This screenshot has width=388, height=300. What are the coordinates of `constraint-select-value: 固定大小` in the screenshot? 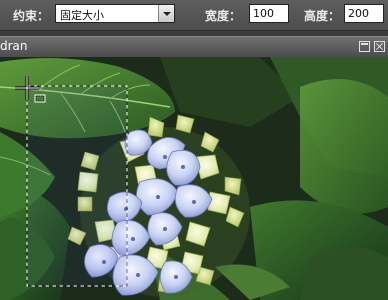 It's located at (82, 15).